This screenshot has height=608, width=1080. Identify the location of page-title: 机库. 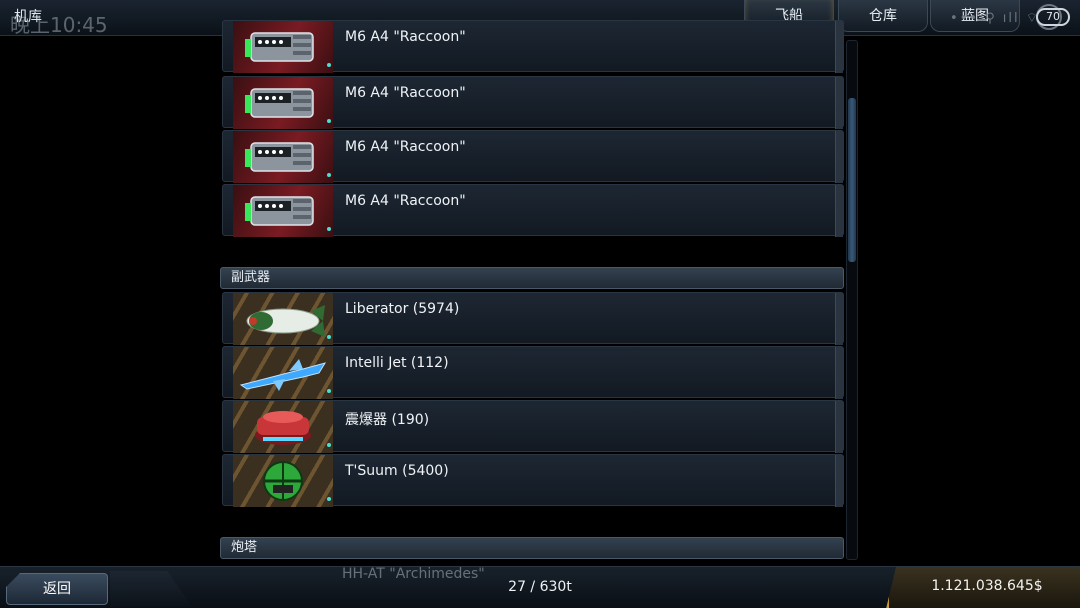
(28, 17).